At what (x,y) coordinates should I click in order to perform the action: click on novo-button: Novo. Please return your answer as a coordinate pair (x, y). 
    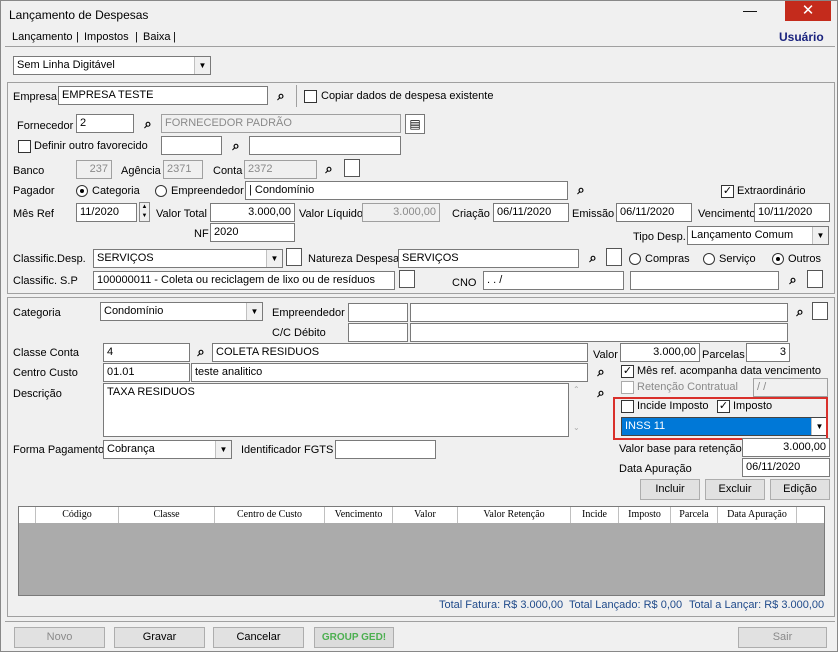
    Looking at the image, I should click on (59, 637).